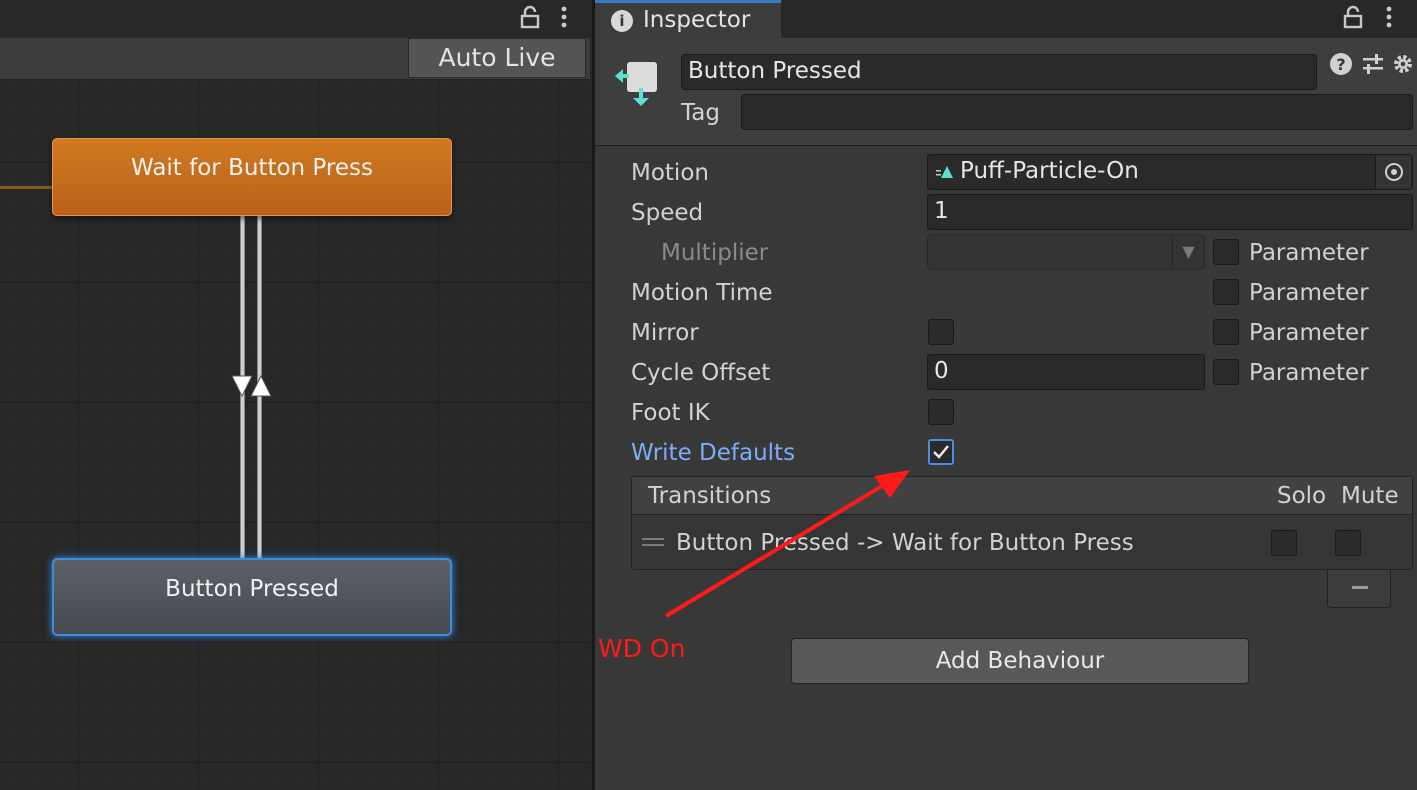 The image size is (1417, 790). I want to click on cycle-offset-parameter-checkbox, so click(1226, 372).